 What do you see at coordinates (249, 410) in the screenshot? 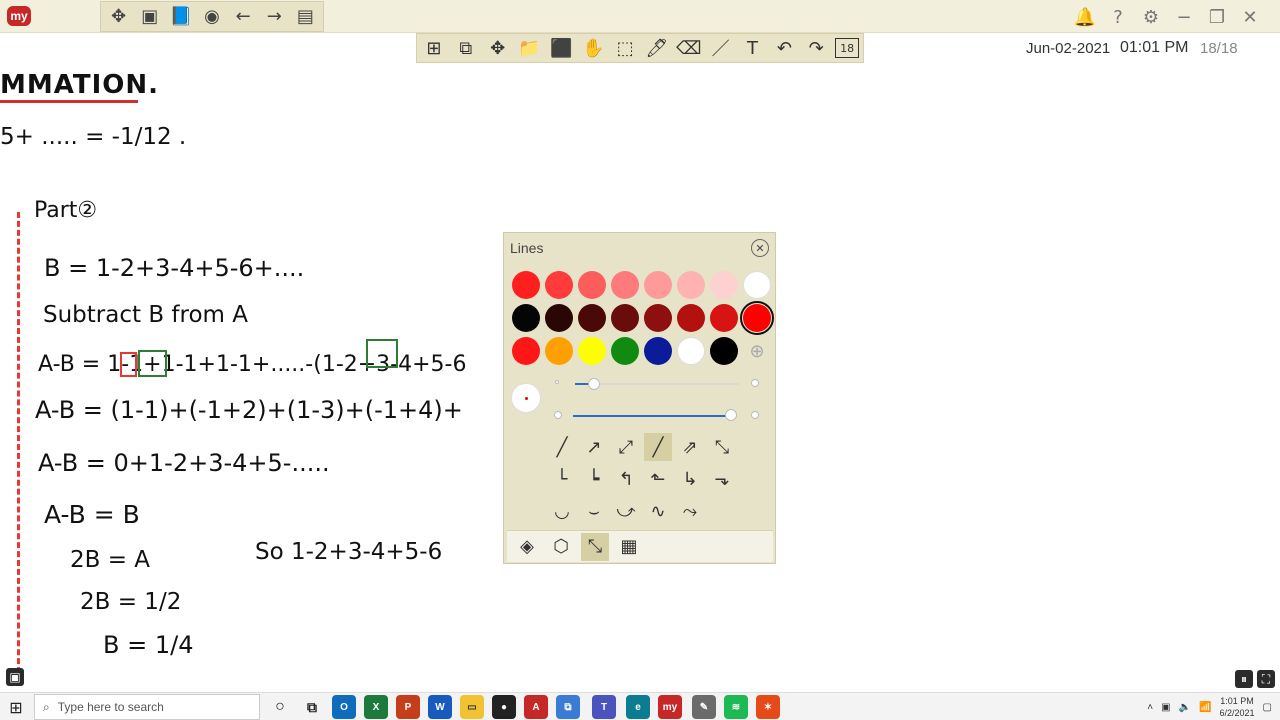
I see `board-line-4: A-B = (1-1)+(-1+2)+(1-3)+(-1+4)+` at bounding box center [249, 410].